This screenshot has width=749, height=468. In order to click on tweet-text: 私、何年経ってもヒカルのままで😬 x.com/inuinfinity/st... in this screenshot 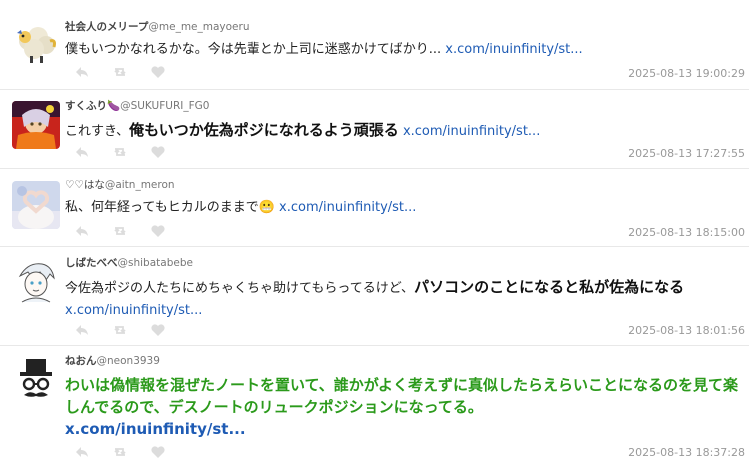, I will do `click(404, 208)`.